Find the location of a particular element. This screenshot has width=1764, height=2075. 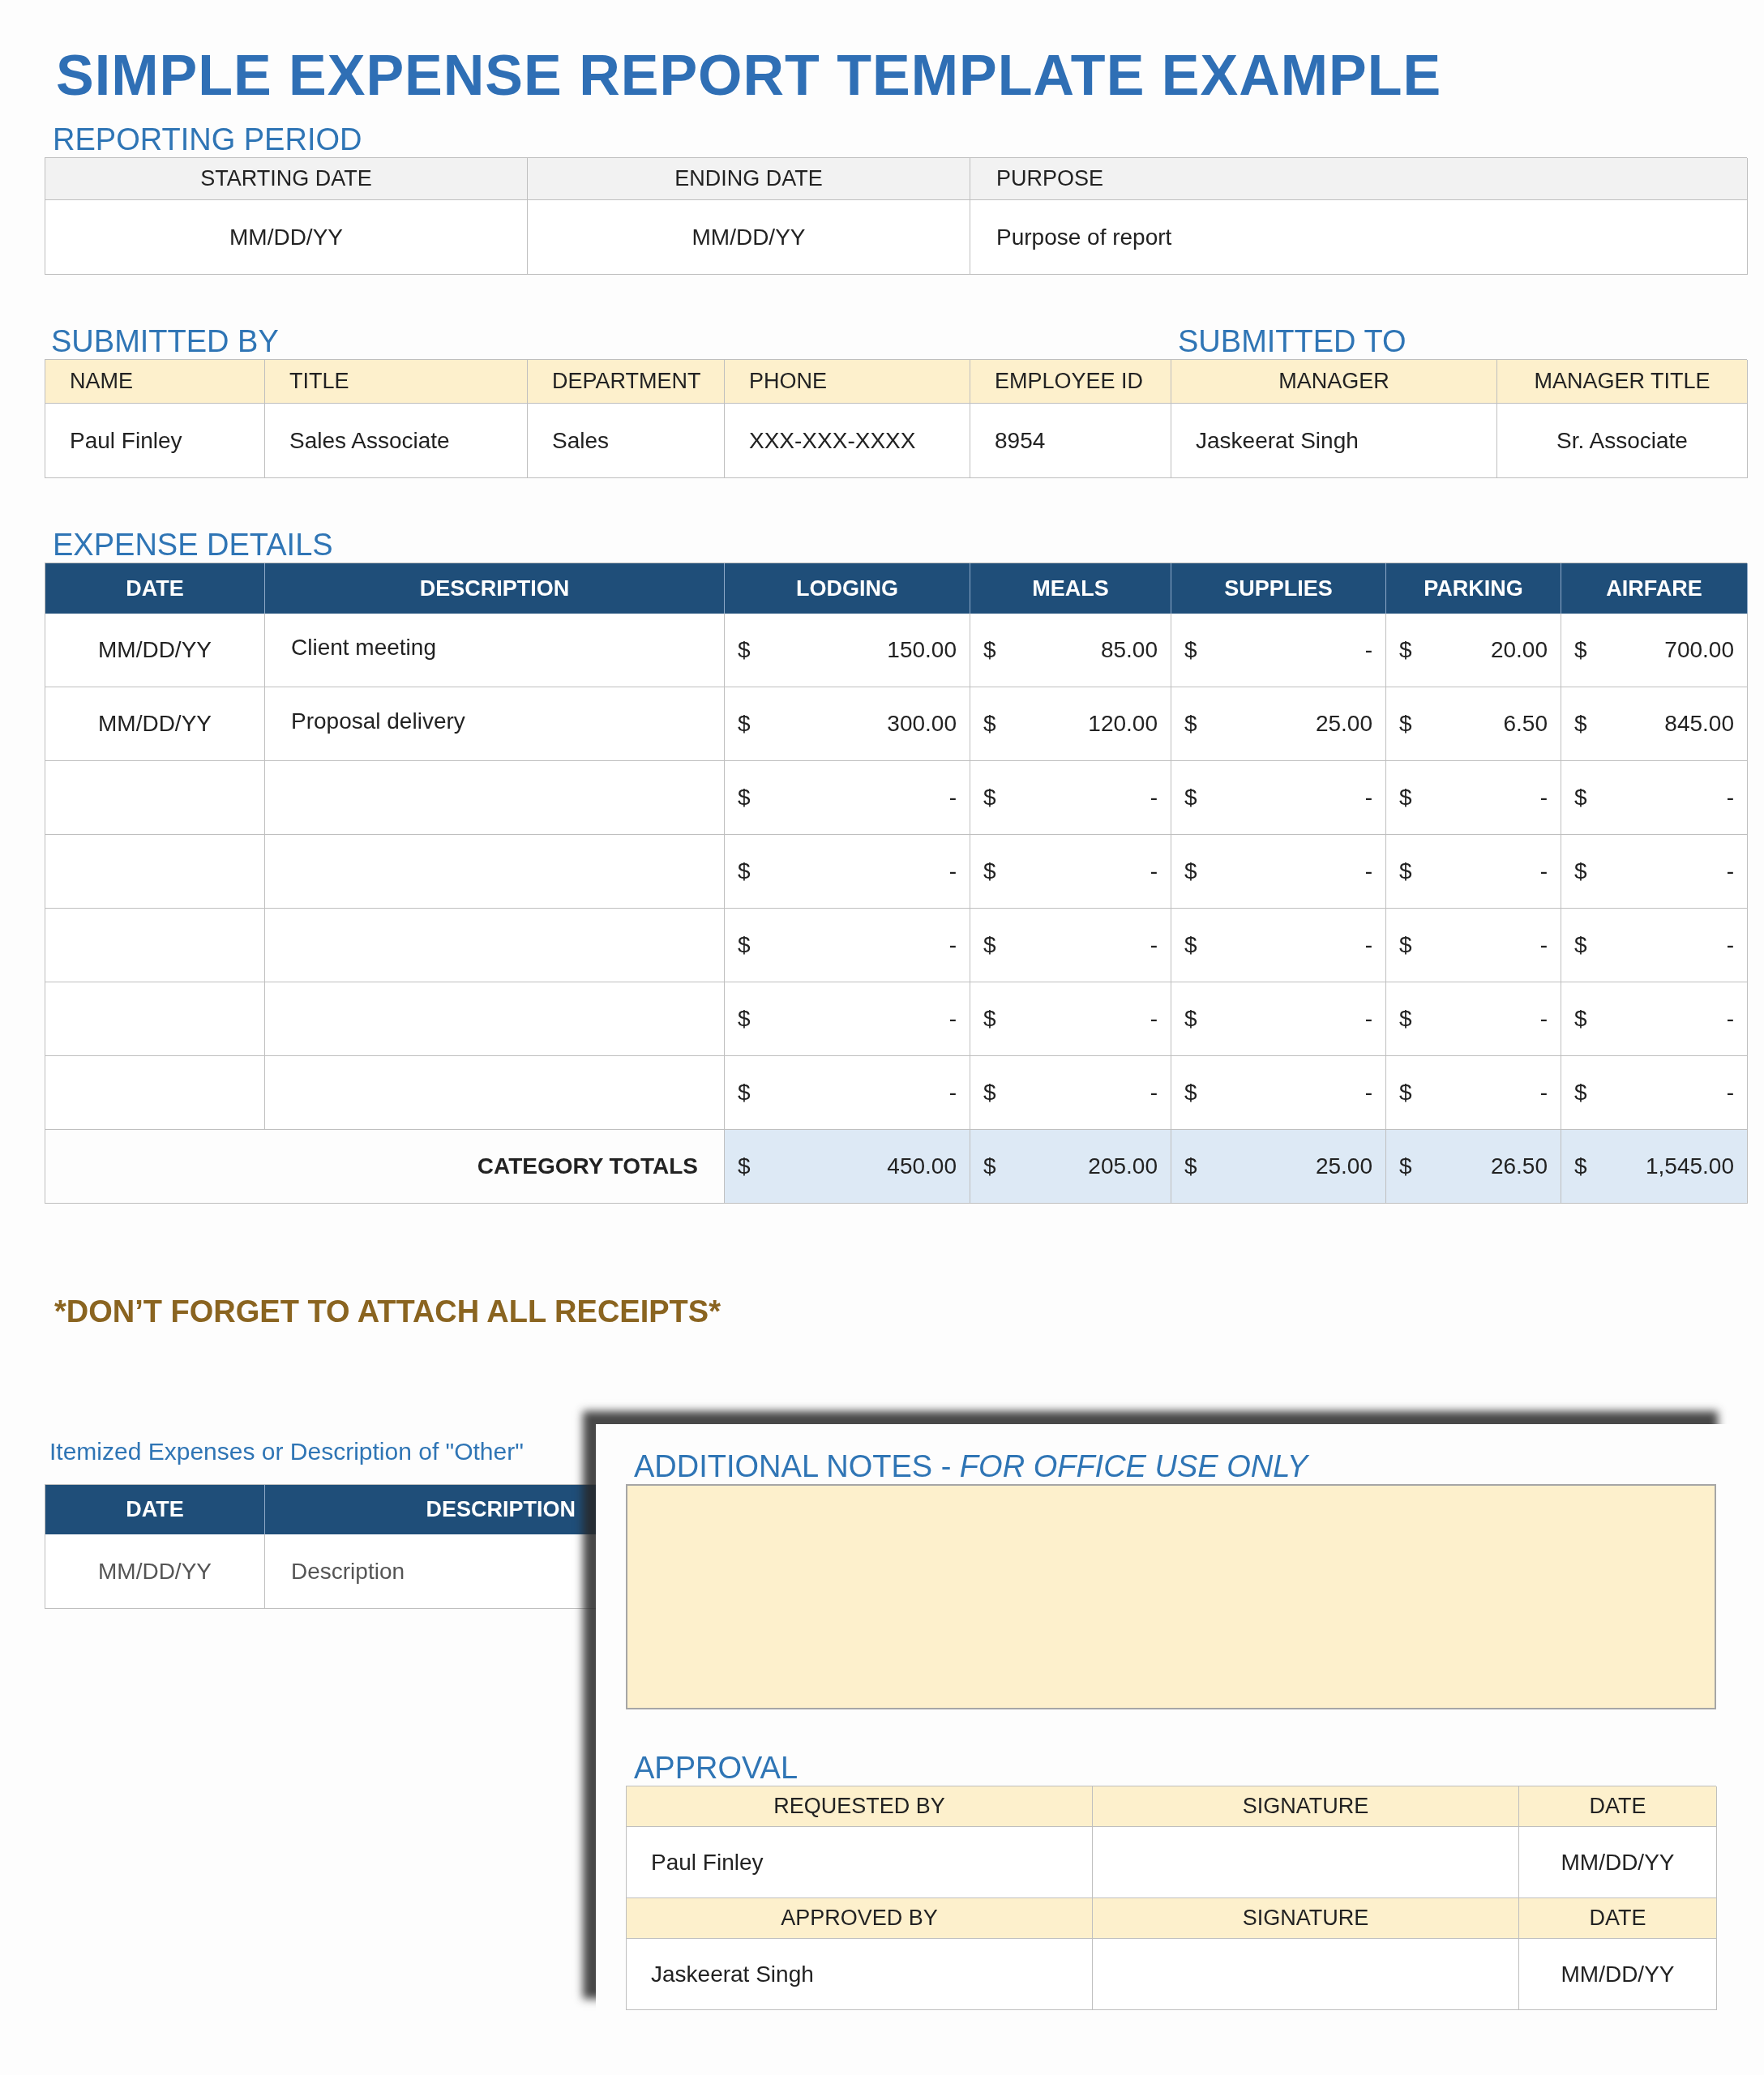

table-header-cell: NAME is located at coordinates (155, 382).